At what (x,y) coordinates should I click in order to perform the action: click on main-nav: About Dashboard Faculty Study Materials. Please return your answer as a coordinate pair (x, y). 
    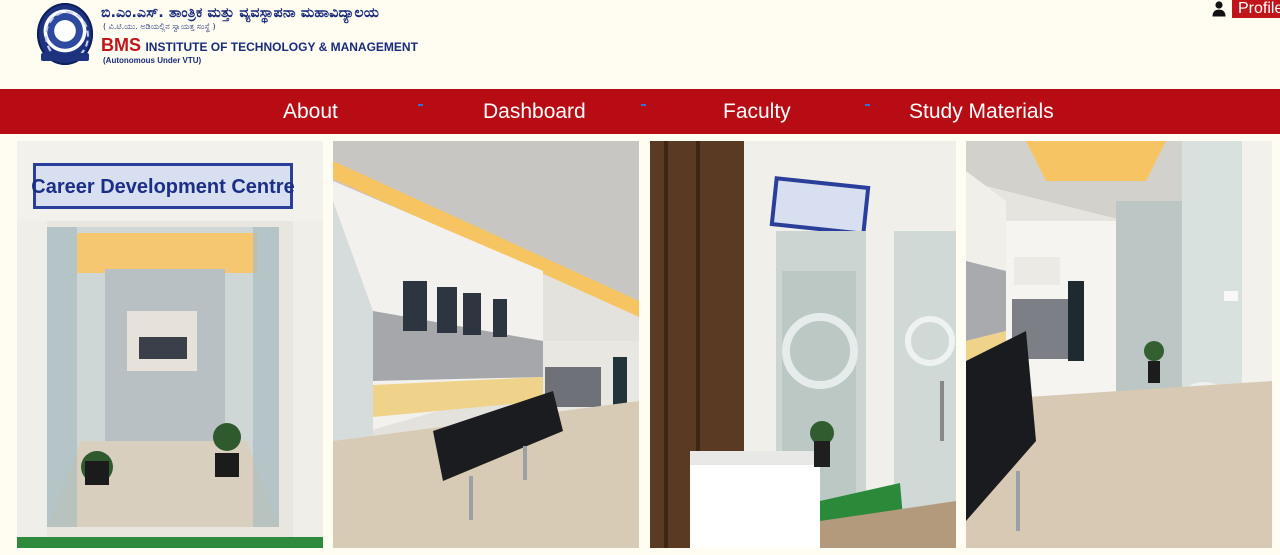
    Looking at the image, I should click on (640, 111).